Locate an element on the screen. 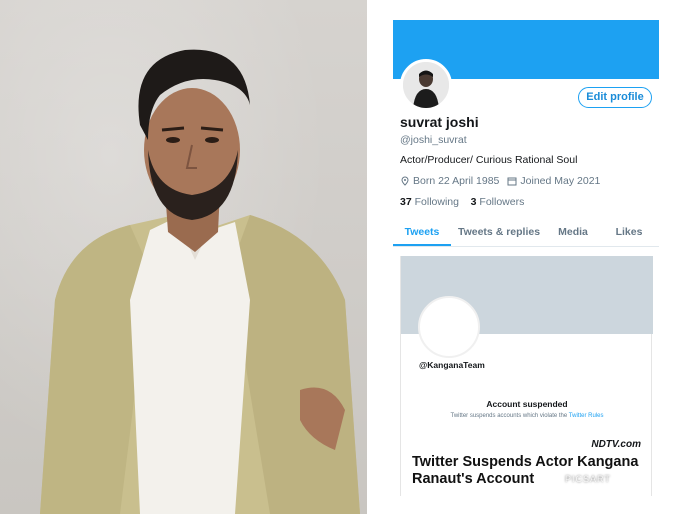  user-handle: @joshi_suvrat is located at coordinates (433, 140).